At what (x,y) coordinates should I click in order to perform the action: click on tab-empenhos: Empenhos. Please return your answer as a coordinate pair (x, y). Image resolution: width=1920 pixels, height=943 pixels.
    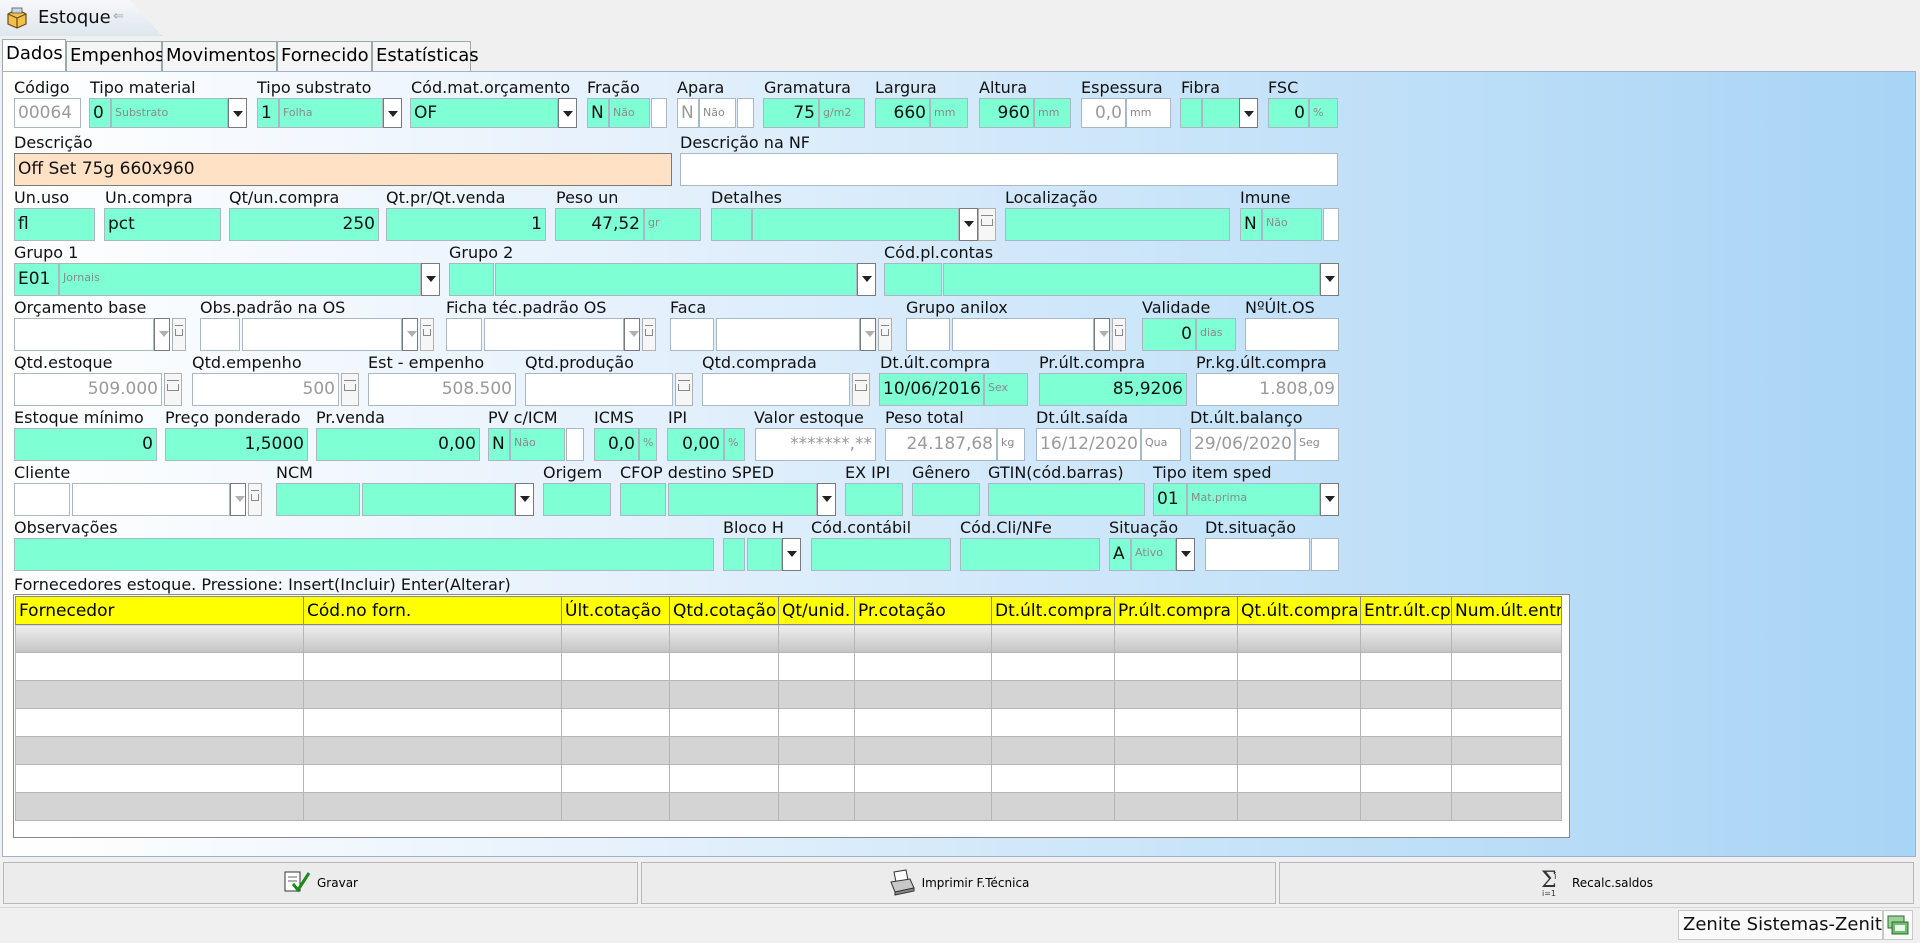
    Looking at the image, I should click on (115, 56).